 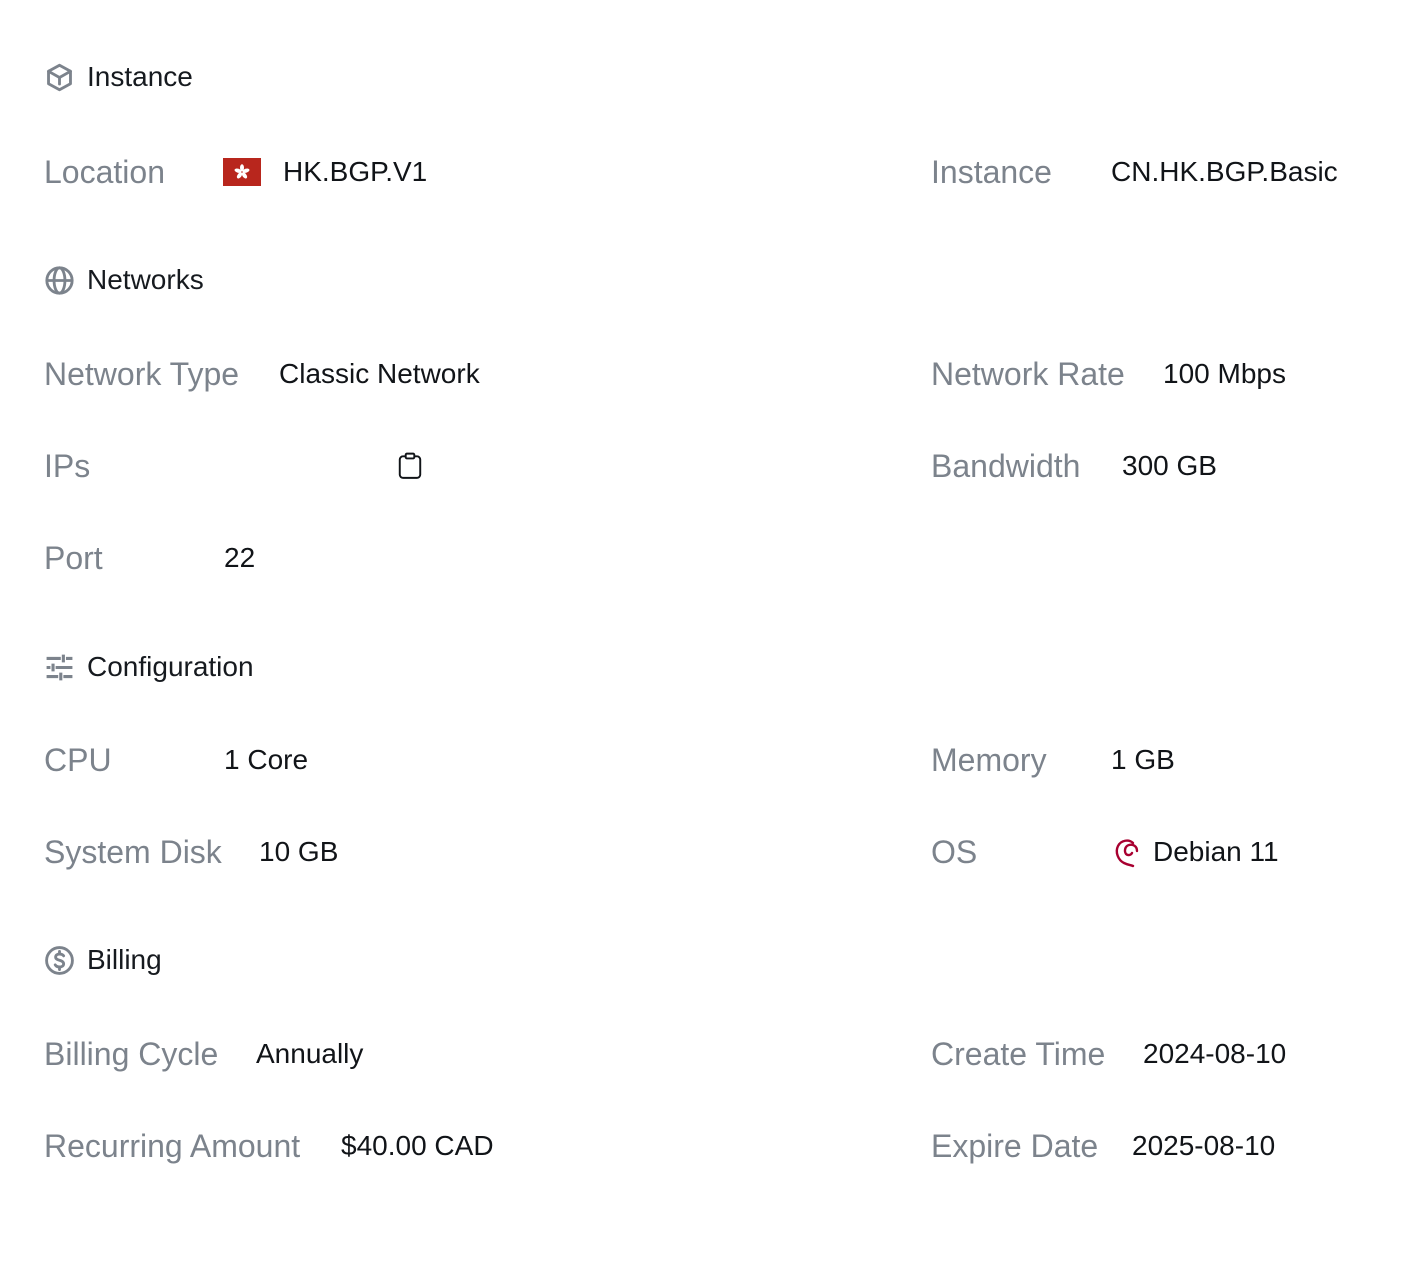 What do you see at coordinates (59, 960) in the screenshot?
I see `dollar-coin-icon` at bounding box center [59, 960].